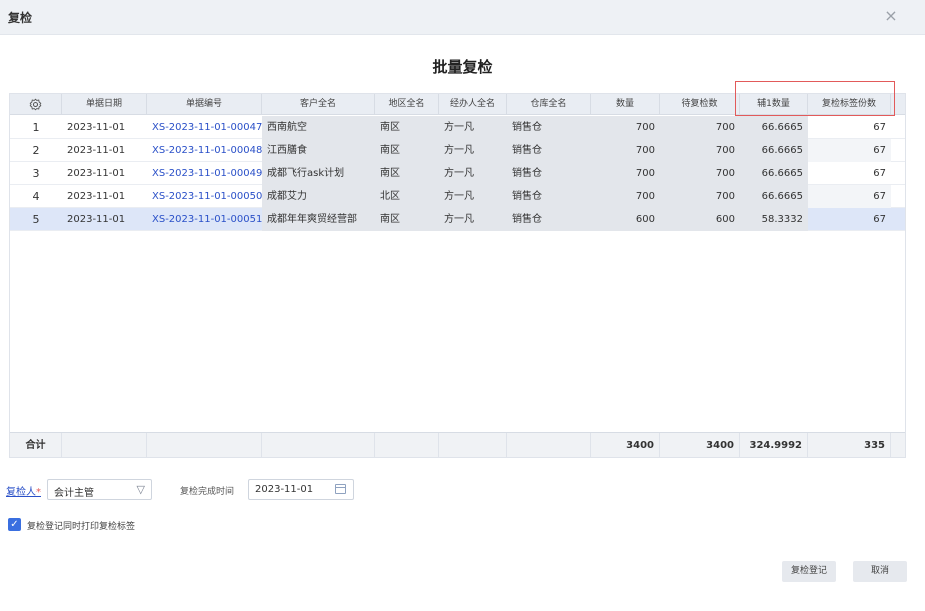 This screenshot has width=925, height=611. Describe the element at coordinates (462, 17) in the screenshot. I see `dialog-header: 复检 ×` at that location.